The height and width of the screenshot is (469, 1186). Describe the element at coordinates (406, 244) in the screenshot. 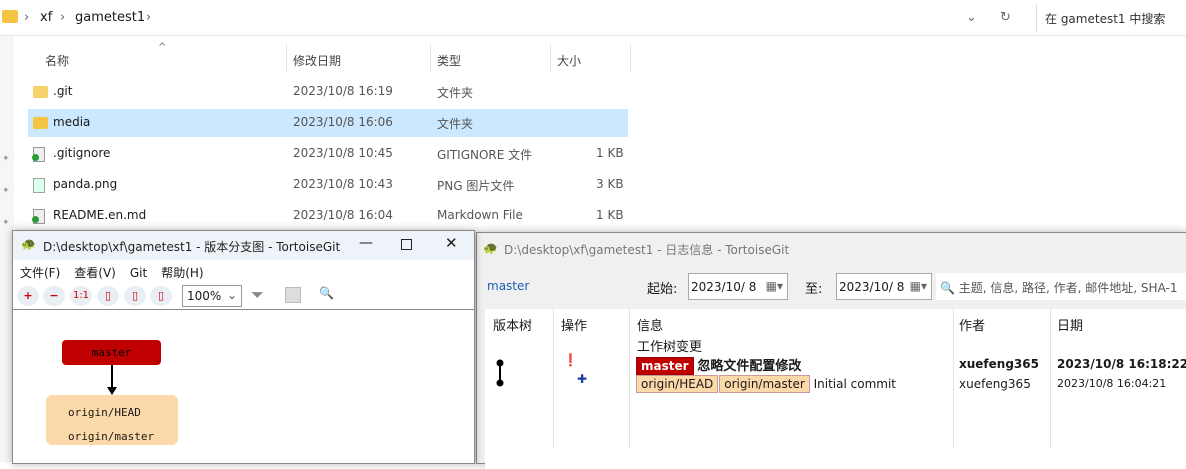

I see `maximize-button` at that location.